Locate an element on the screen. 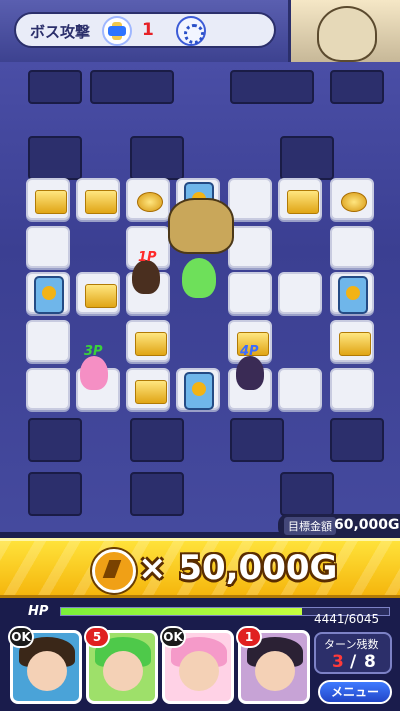  boss-portrait is located at coordinates (344, 31).